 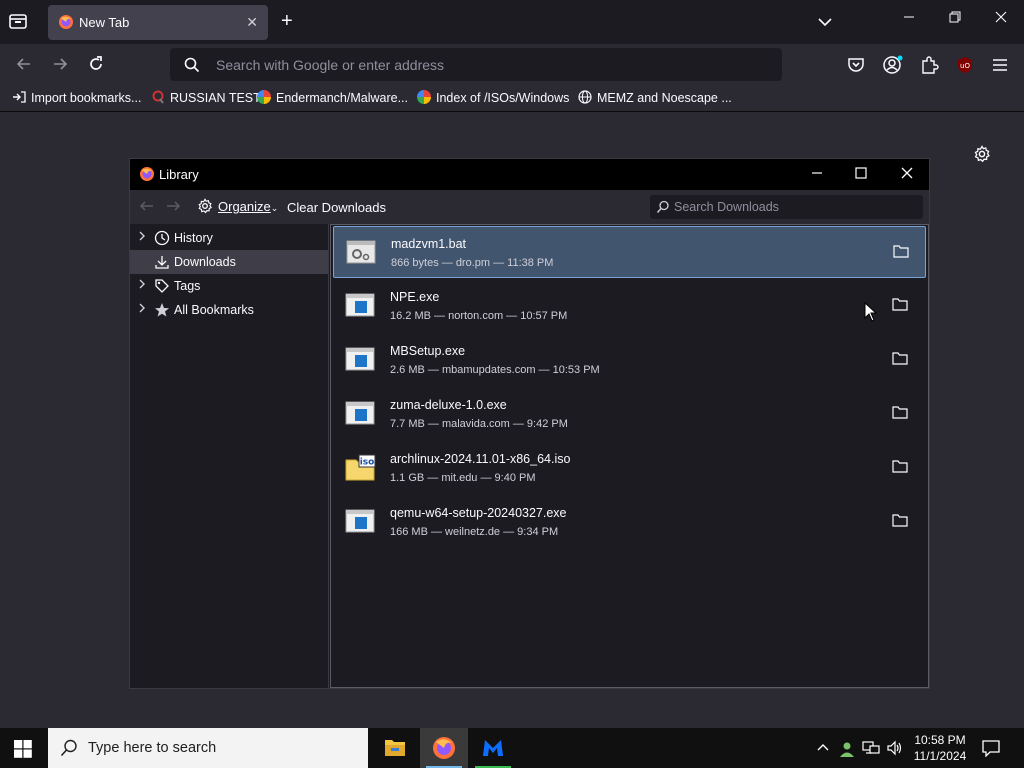 What do you see at coordinates (229, 262) in the screenshot?
I see `sidebar-item-downloads: Downloads` at bounding box center [229, 262].